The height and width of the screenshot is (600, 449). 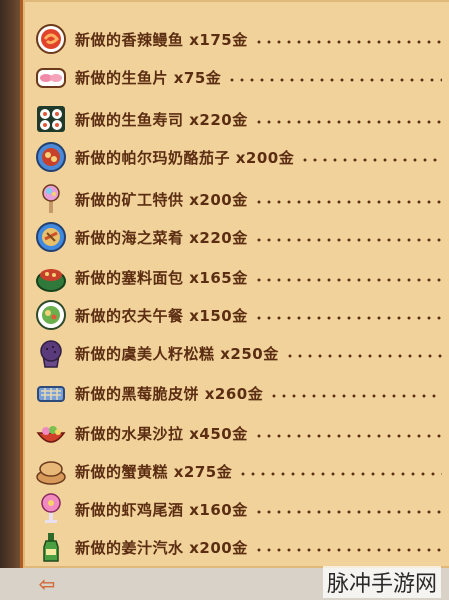 What do you see at coordinates (51, 237) in the screenshot?
I see `dish-o-the-sea-icon` at bounding box center [51, 237].